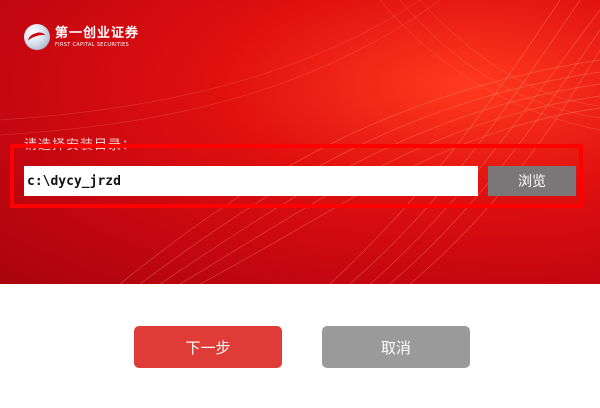  Describe the element at coordinates (97, 33) in the screenshot. I see `logo-name-chinese: 第一创业证券` at that location.